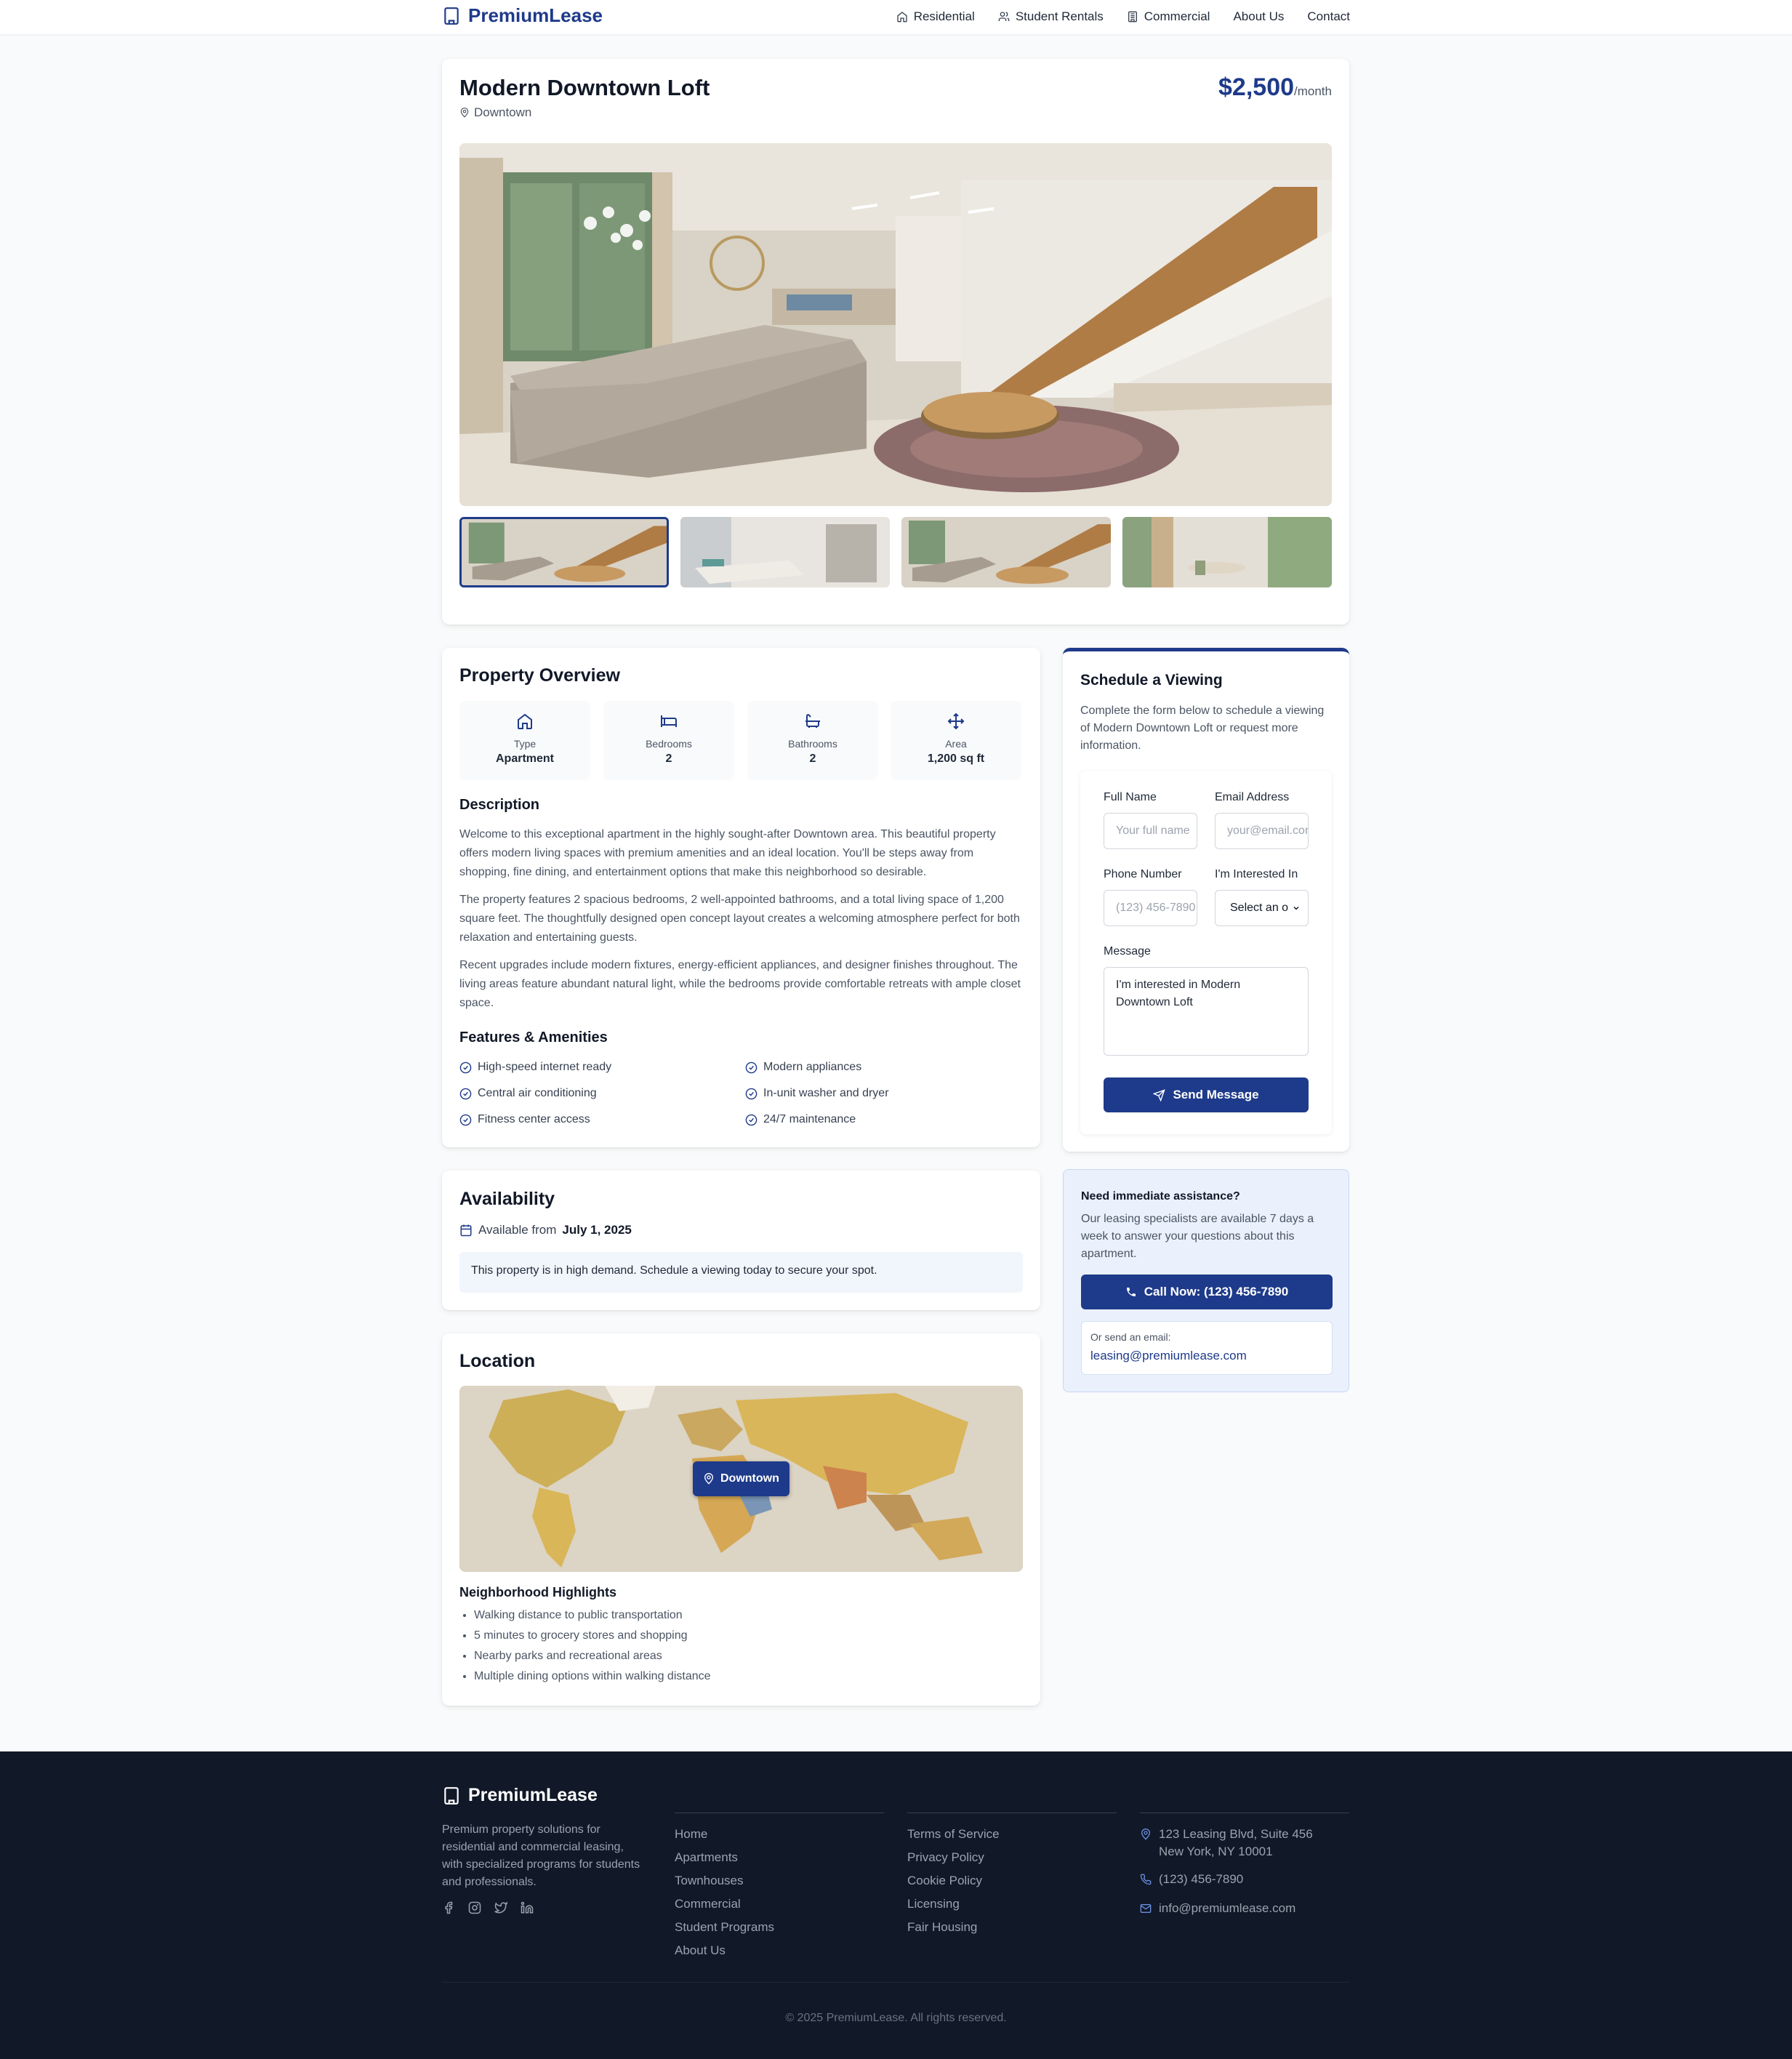 This screenshot has width=1792, height=2059. What do you see at coordinates (592, 1636) in the screenshot?
I see `highlight-item: 5 minutes to grocery stores and shopping` at bounding box center [592, 1636].